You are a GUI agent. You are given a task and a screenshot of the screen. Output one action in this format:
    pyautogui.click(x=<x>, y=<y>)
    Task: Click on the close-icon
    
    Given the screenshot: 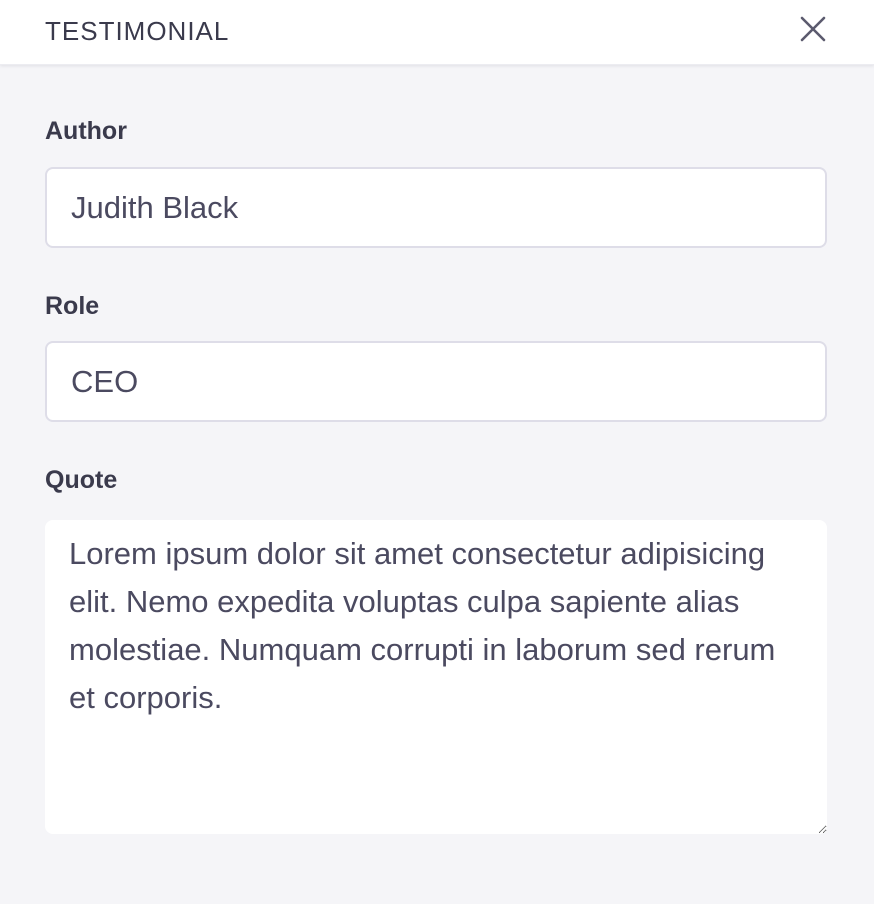 What is the action you would take?
    pyautogui.click(x=813, y=29)
    